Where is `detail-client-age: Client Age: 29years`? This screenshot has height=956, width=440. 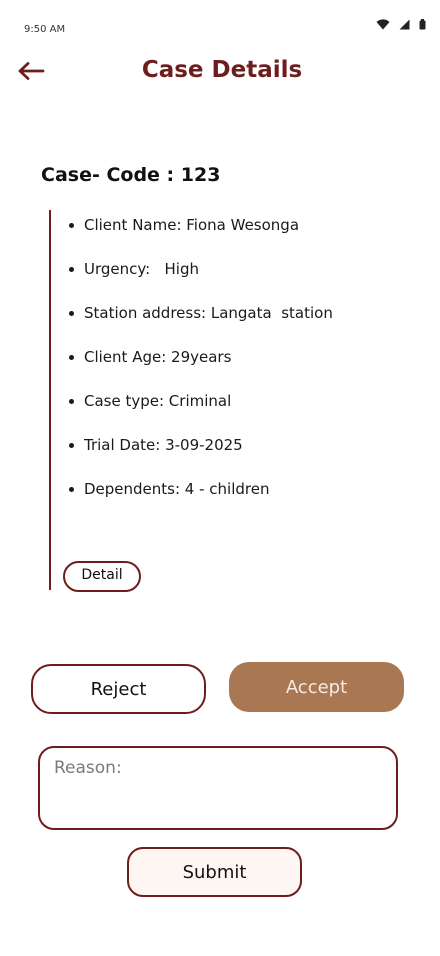 detail-client-age: Client Age: 29years is located at coordinates (200, 366).